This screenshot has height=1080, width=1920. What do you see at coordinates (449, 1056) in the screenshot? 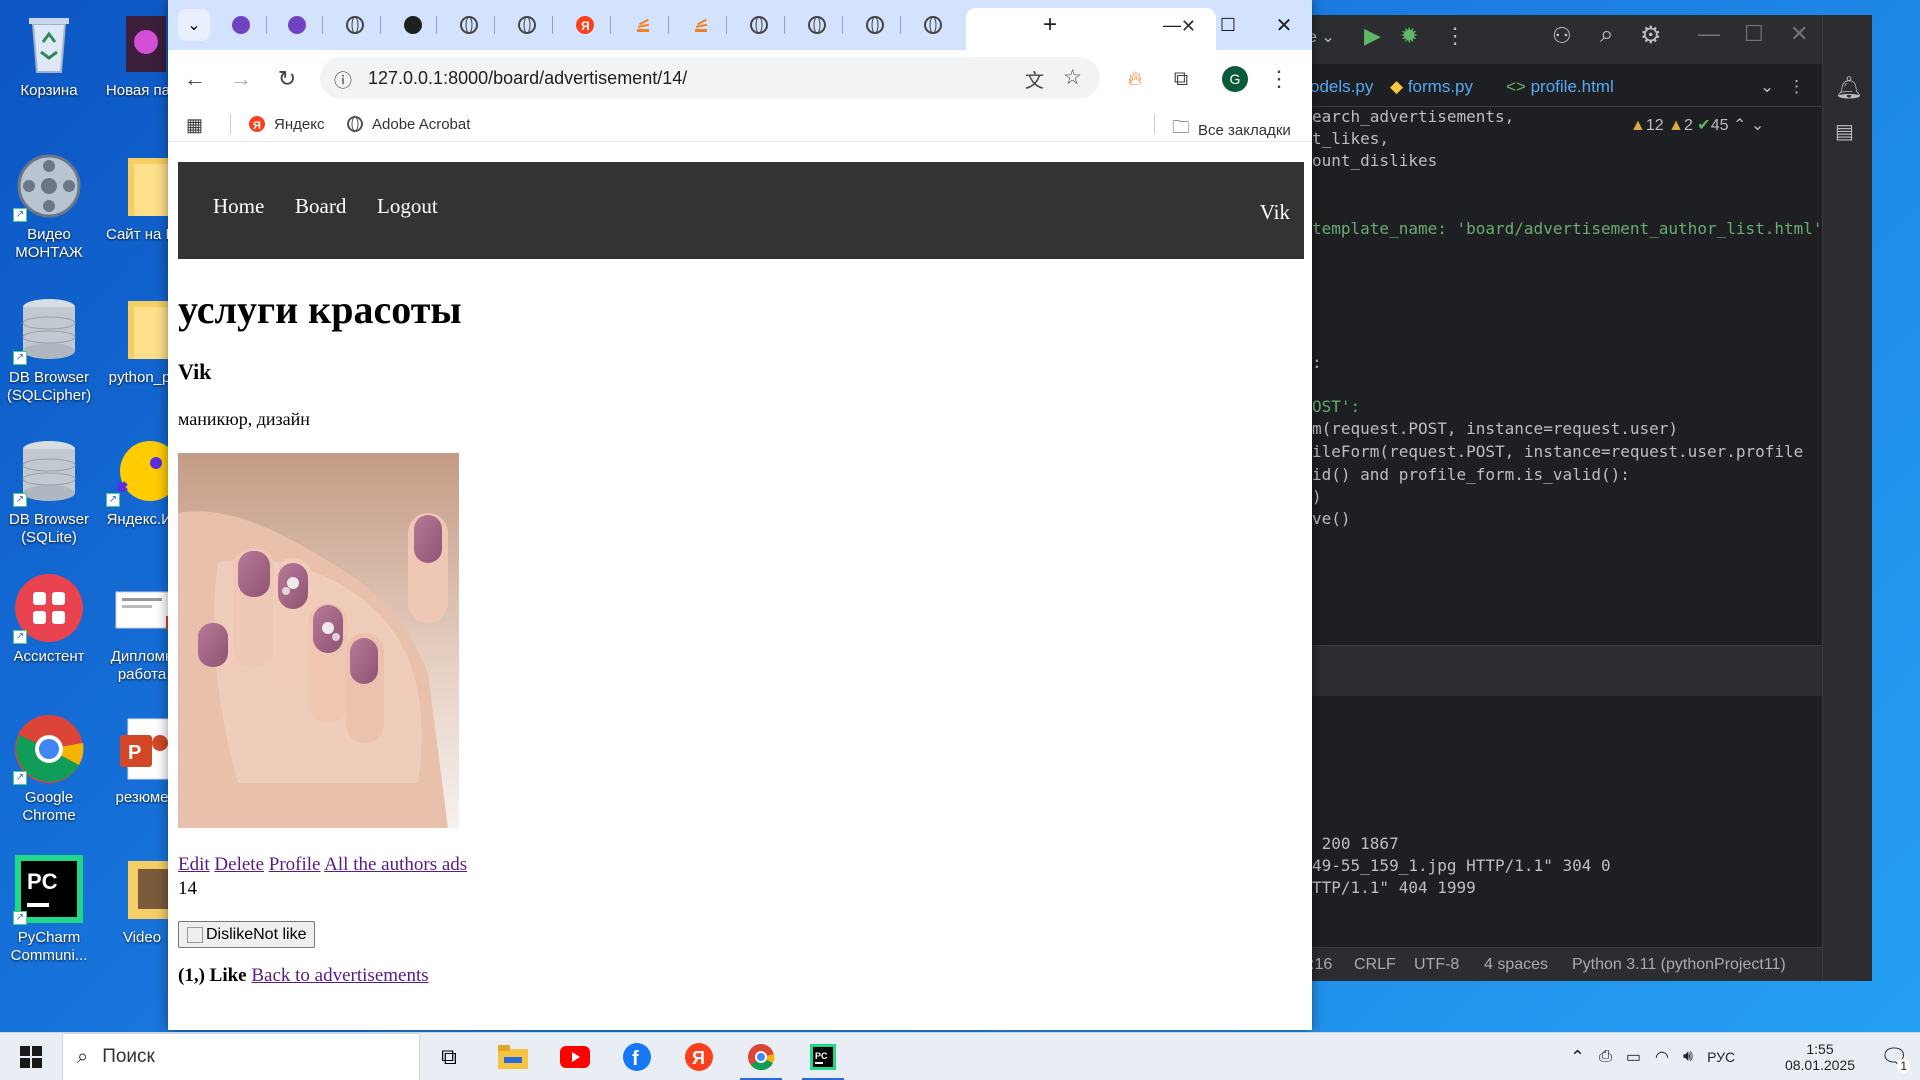
I see `task-view-icon: ⧉` at bounding box center [449, 1056].